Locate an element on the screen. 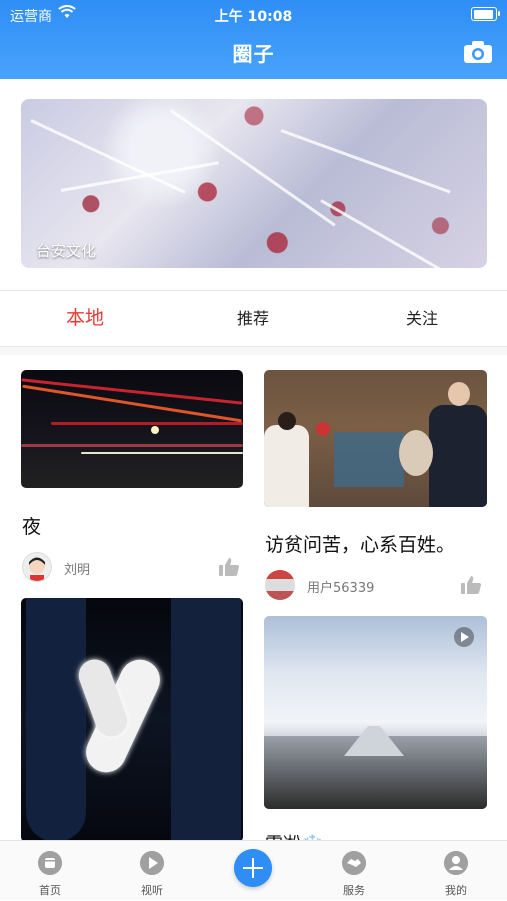 The width and height of the screenshot is (507, 901). nav-media-label: 视听 is located at coordinates (152, 890).